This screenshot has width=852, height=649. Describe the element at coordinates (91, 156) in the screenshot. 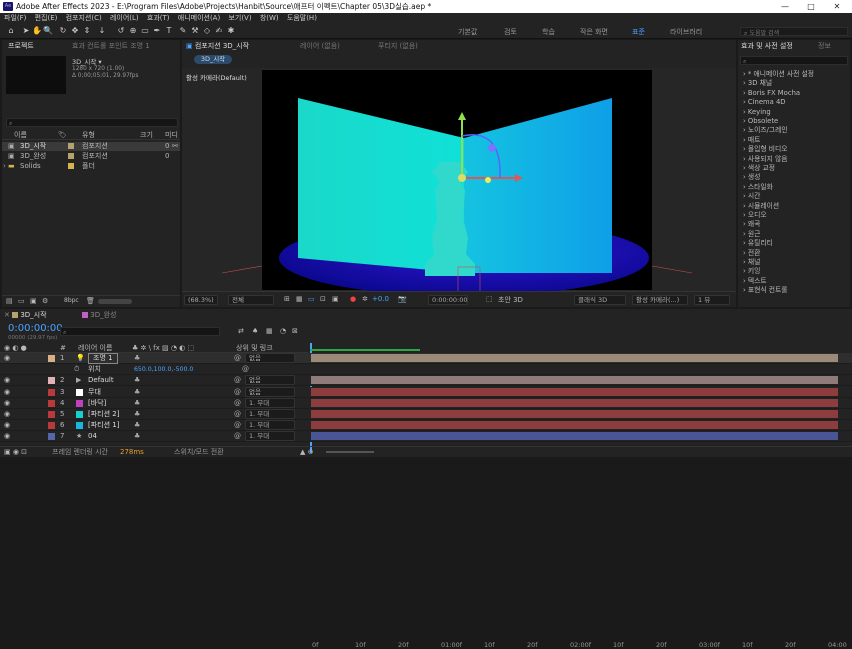

I see `project-row: ▣ 3D_완성 컴포지션 0` at that location.